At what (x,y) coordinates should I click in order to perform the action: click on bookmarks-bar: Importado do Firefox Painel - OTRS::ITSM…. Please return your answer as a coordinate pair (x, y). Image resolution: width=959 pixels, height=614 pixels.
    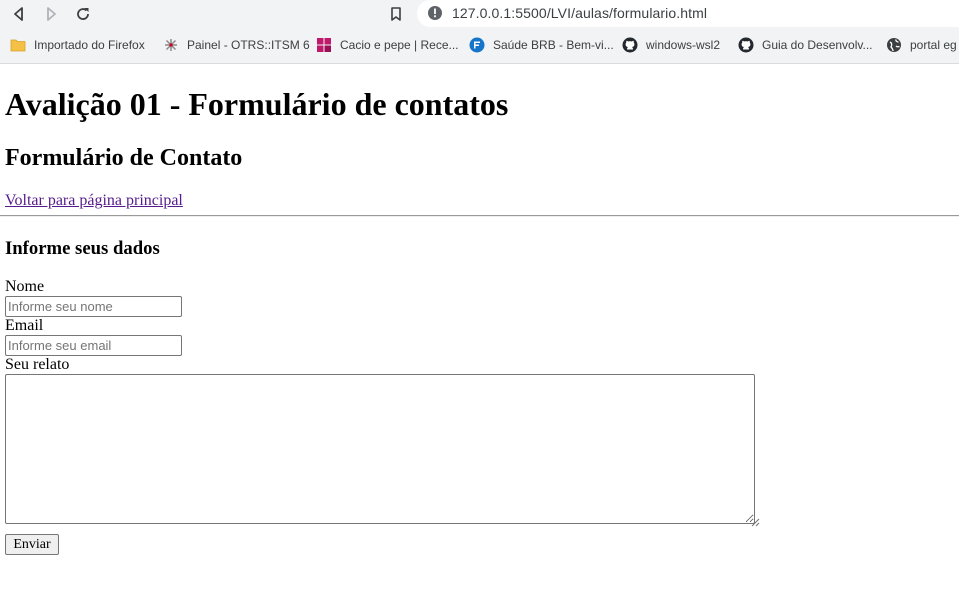
    Looking at the image, I should click on (479, 45).